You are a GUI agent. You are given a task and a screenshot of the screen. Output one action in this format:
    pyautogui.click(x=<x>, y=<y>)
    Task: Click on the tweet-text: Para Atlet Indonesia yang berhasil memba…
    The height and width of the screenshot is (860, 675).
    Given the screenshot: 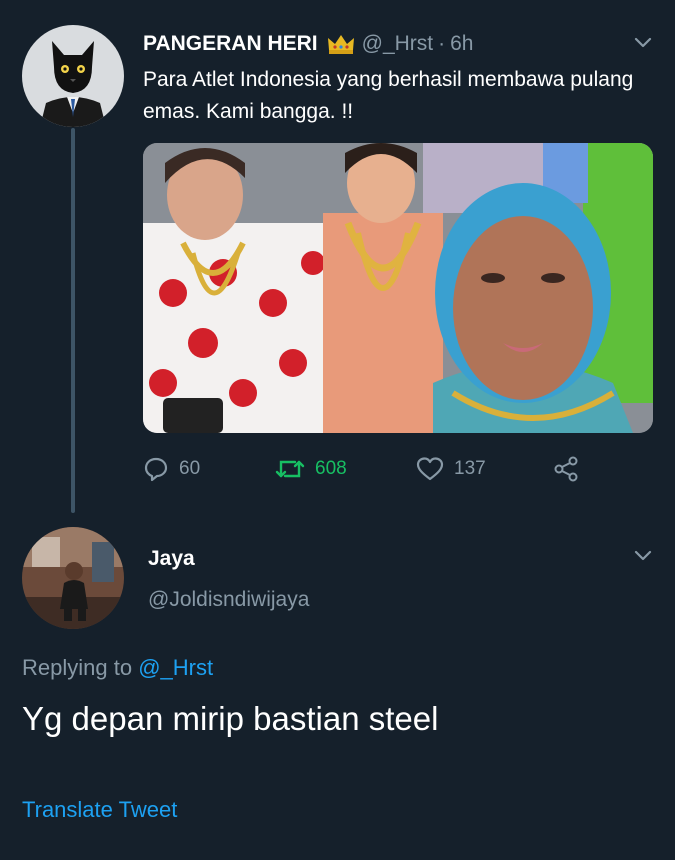 What is the action you would take?
    pyautogui.click(x=388, y=95)
    